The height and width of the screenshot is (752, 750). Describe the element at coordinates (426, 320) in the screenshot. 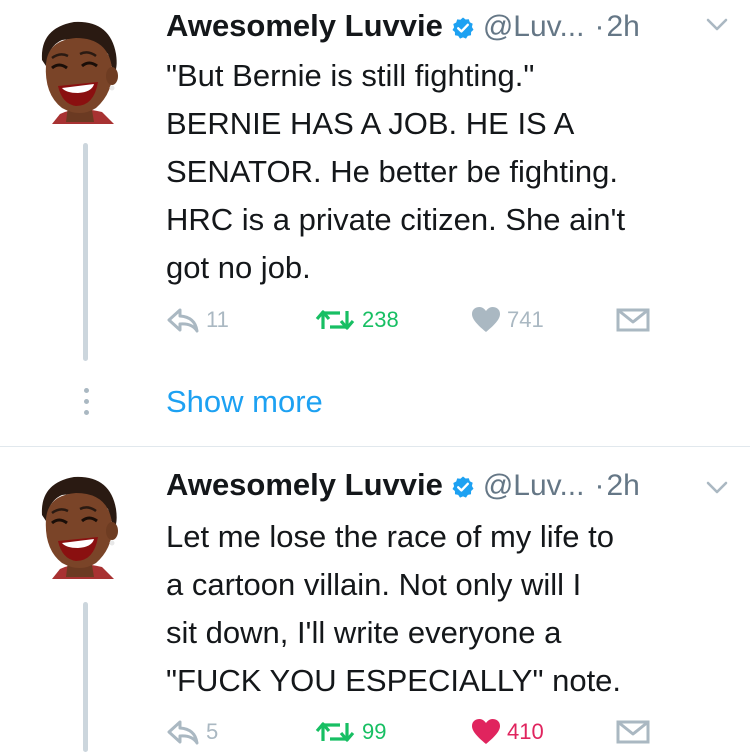

I see `tweet-actions: 11 238 741` at that location.